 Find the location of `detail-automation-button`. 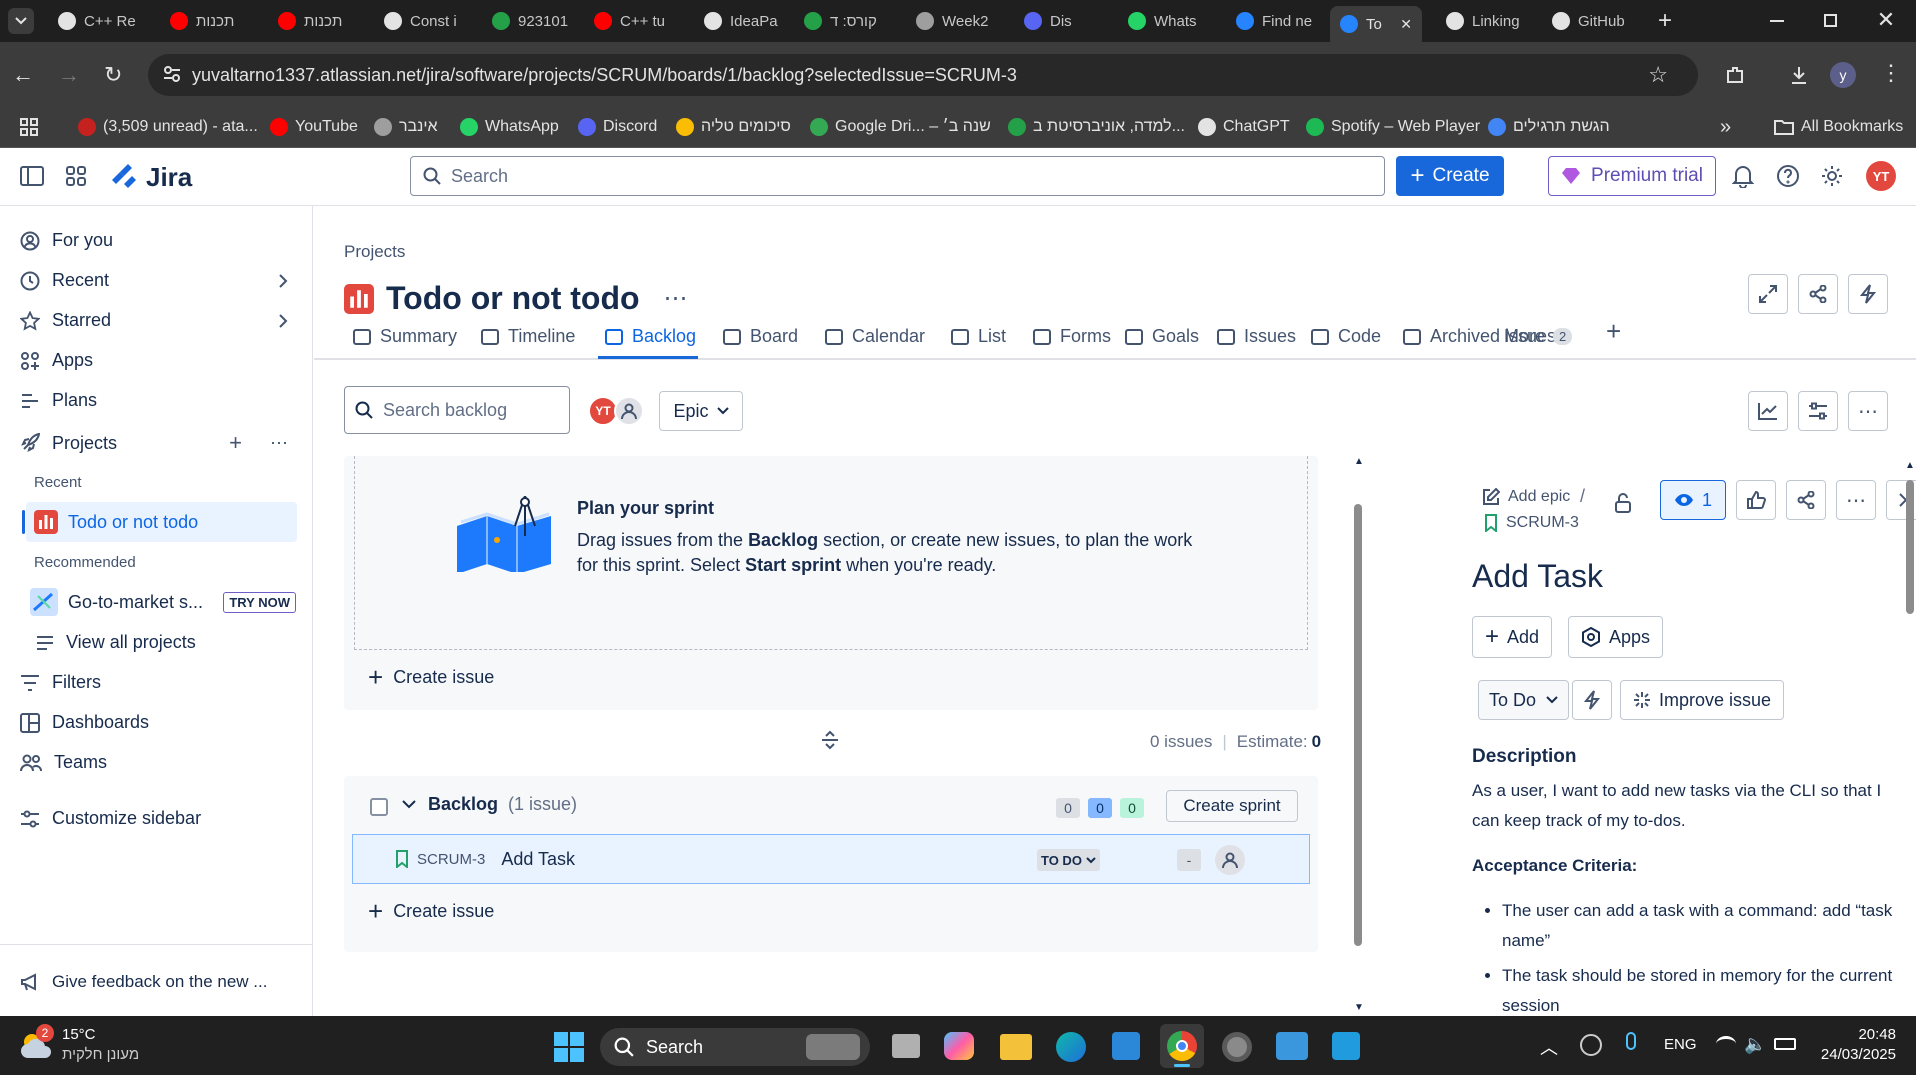

detail-automation-button is located at coordinates (1592, 700).